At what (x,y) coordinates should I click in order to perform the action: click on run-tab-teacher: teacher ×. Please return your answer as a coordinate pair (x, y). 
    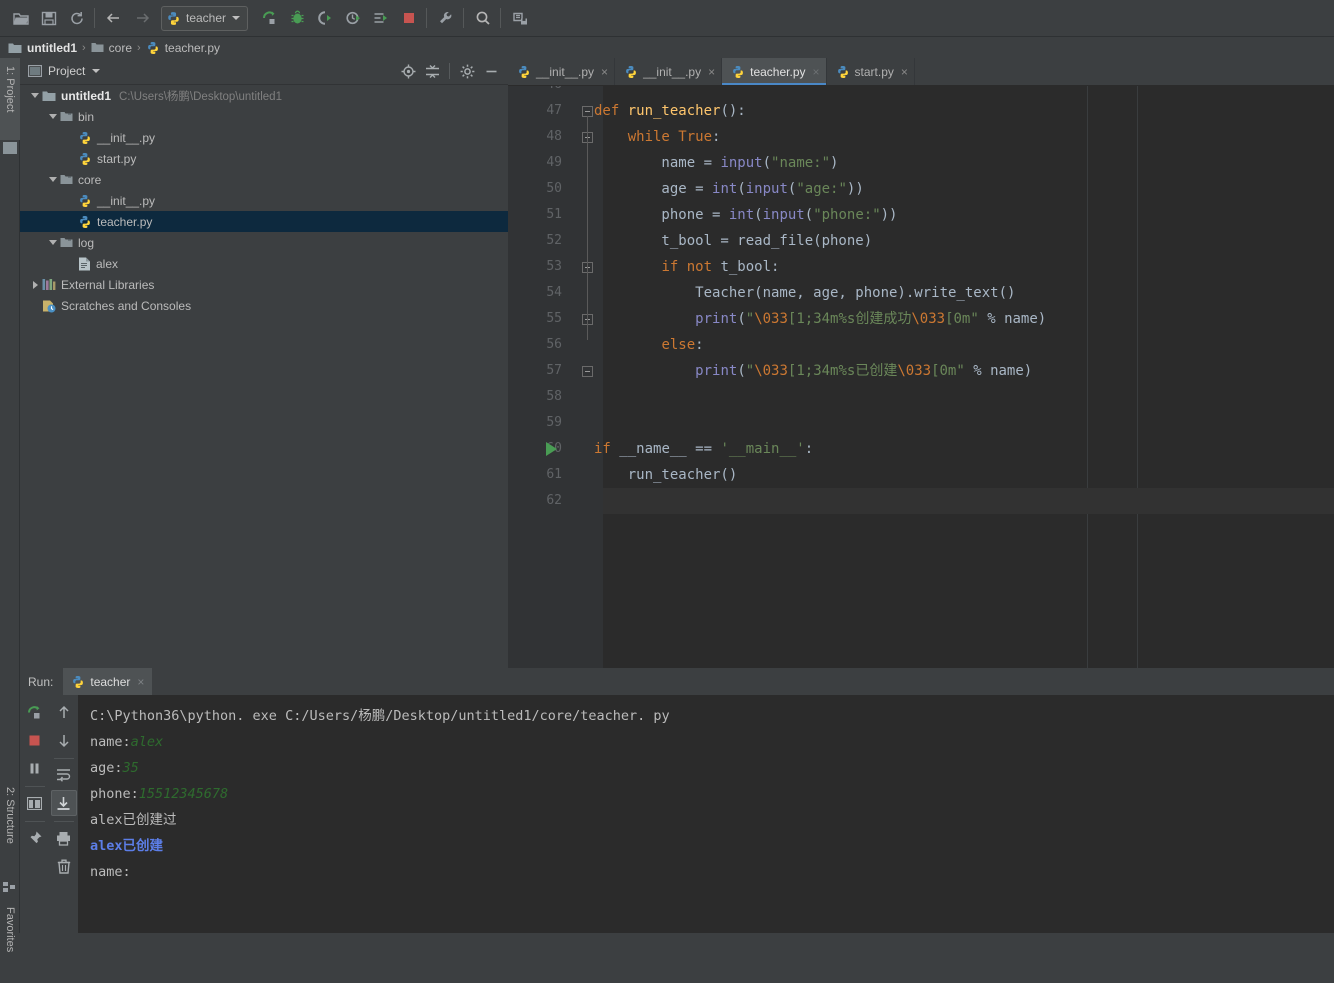
    Looking at the image, I should click on (108, 681).